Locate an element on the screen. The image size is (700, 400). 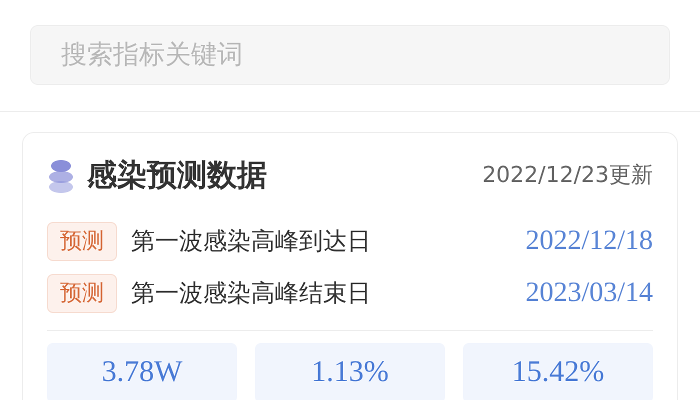
search-field: 搜索指标关键词 is located at coordinates (350, 55).